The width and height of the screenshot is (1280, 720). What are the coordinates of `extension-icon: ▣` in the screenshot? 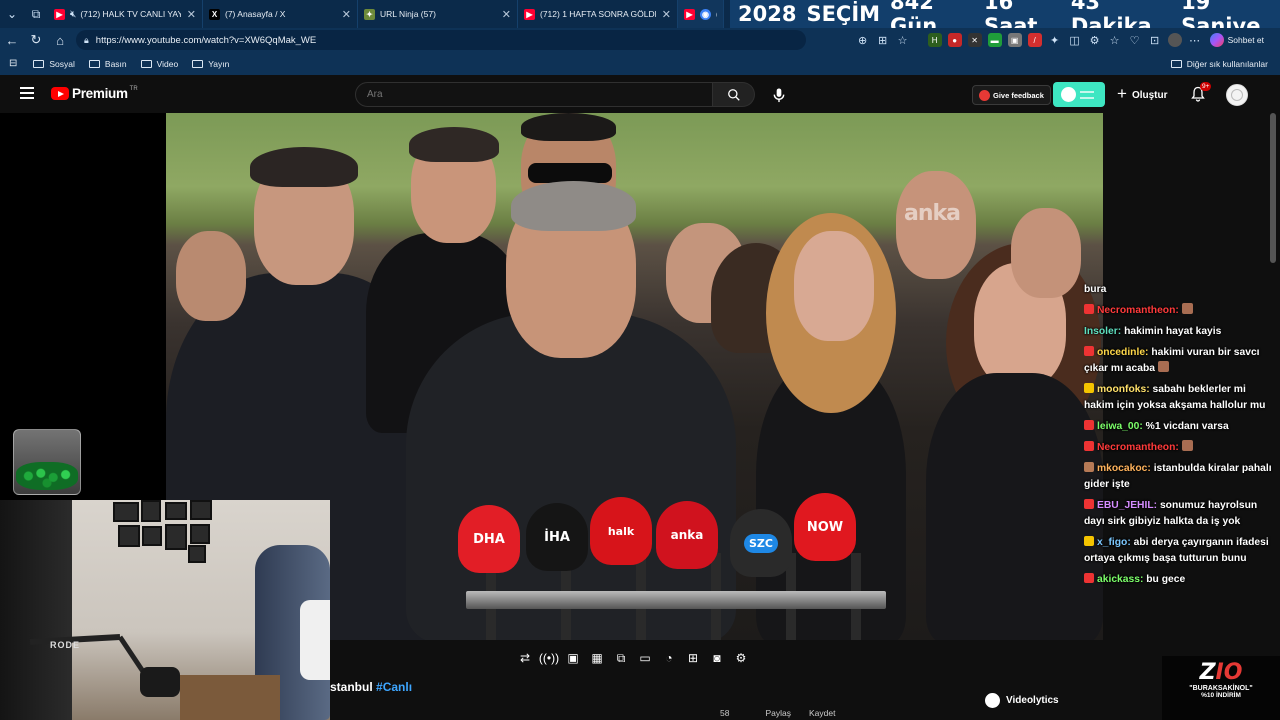 It's located at (1014, 40).